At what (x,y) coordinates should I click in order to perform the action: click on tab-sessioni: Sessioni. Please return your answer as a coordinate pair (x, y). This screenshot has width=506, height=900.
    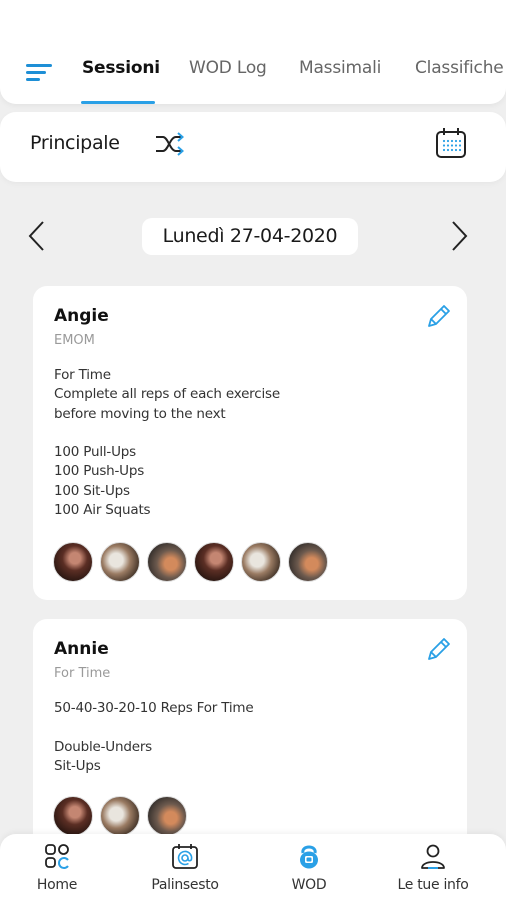
    Looking at the image, I should click on (121, 68).